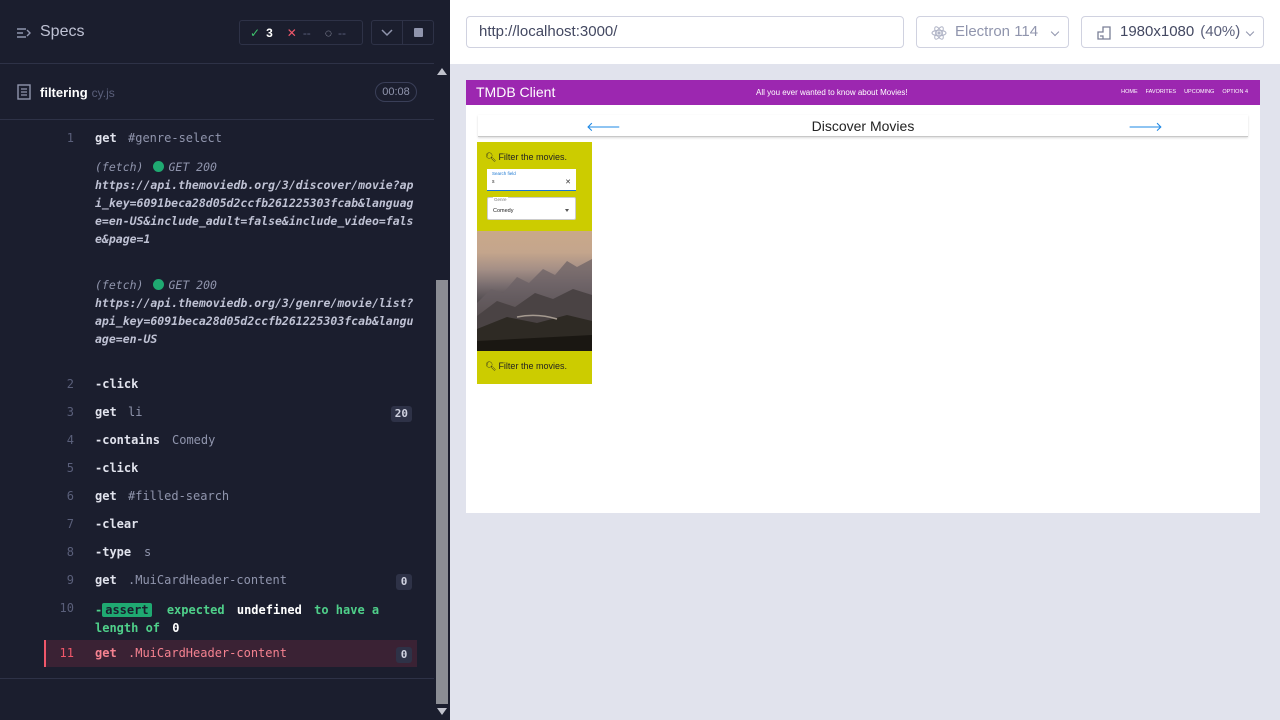 The image size is (1280, 720). I want to click on collapse-button, so click(387, 32).